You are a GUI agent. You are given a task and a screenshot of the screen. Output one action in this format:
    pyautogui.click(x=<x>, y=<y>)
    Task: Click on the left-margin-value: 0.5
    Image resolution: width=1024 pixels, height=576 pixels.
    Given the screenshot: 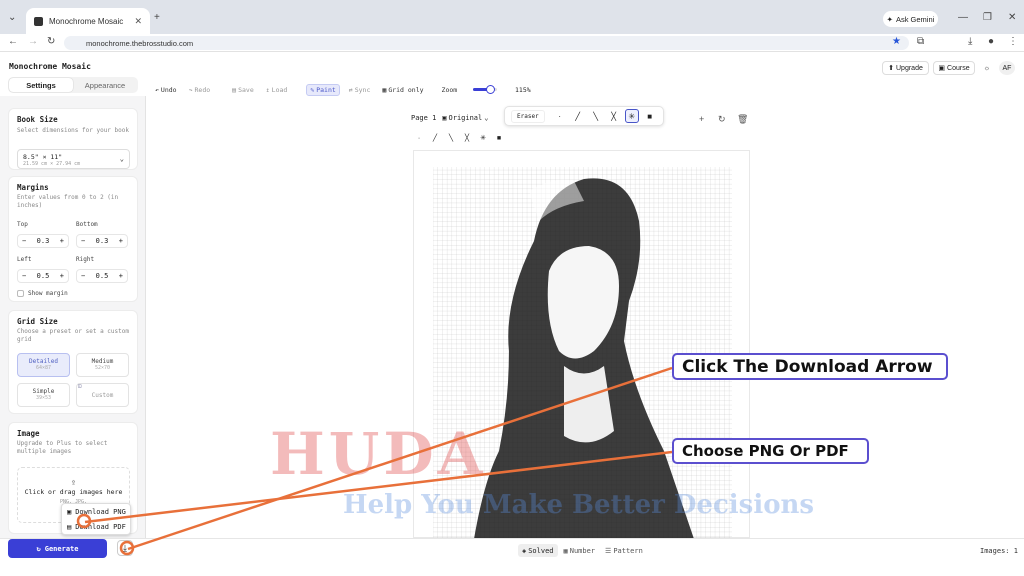 What is the action you would take?
    pyautogui.click(x=43, y=276)
    